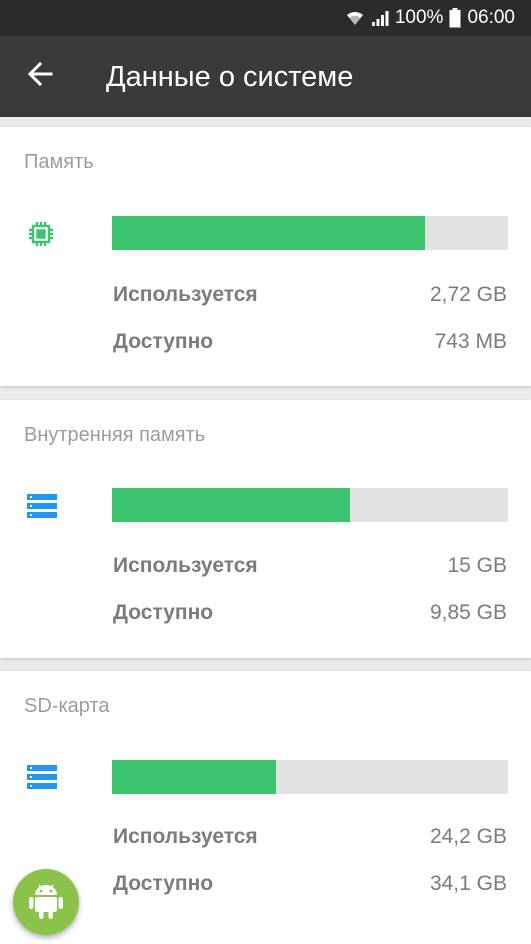  I want to click on app-bar: Данные о системе, so click(265, 76).